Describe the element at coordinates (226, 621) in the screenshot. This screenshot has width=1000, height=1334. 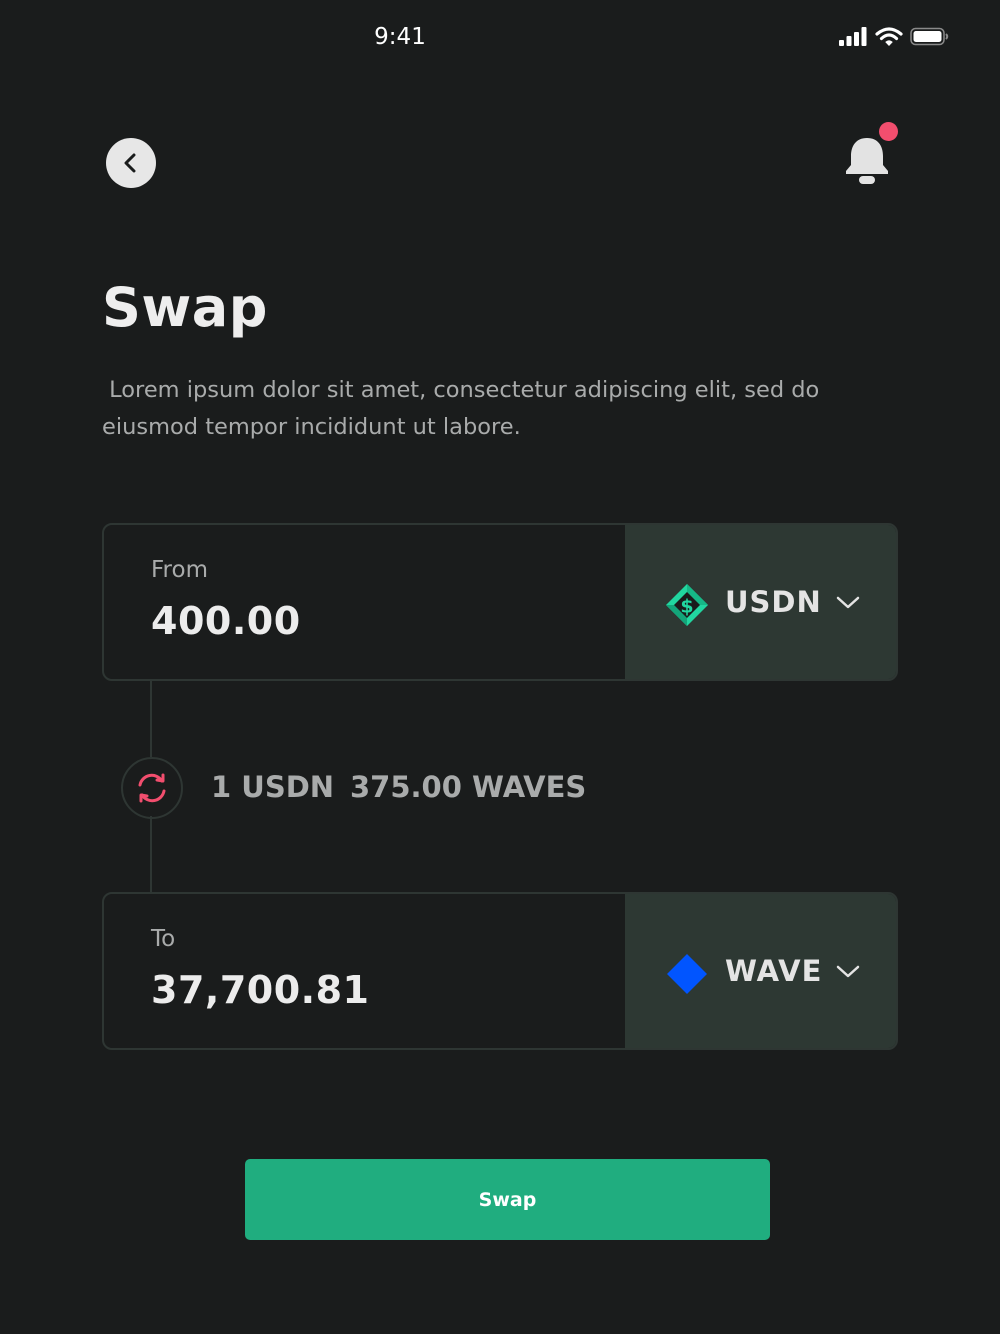
I see `from-amount-input: 400.00` at that location.